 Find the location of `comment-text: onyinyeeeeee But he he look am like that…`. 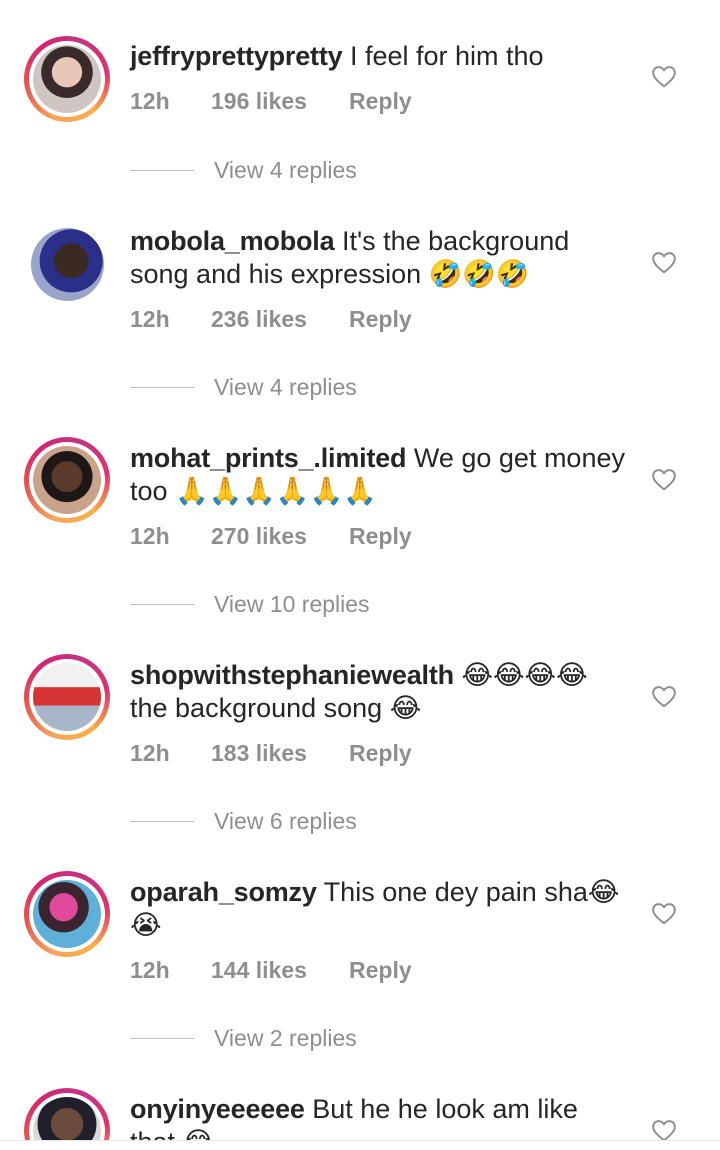

comment-text: onyinyeeeeee But he he look am like that… is located at coordinates (380, 1116).